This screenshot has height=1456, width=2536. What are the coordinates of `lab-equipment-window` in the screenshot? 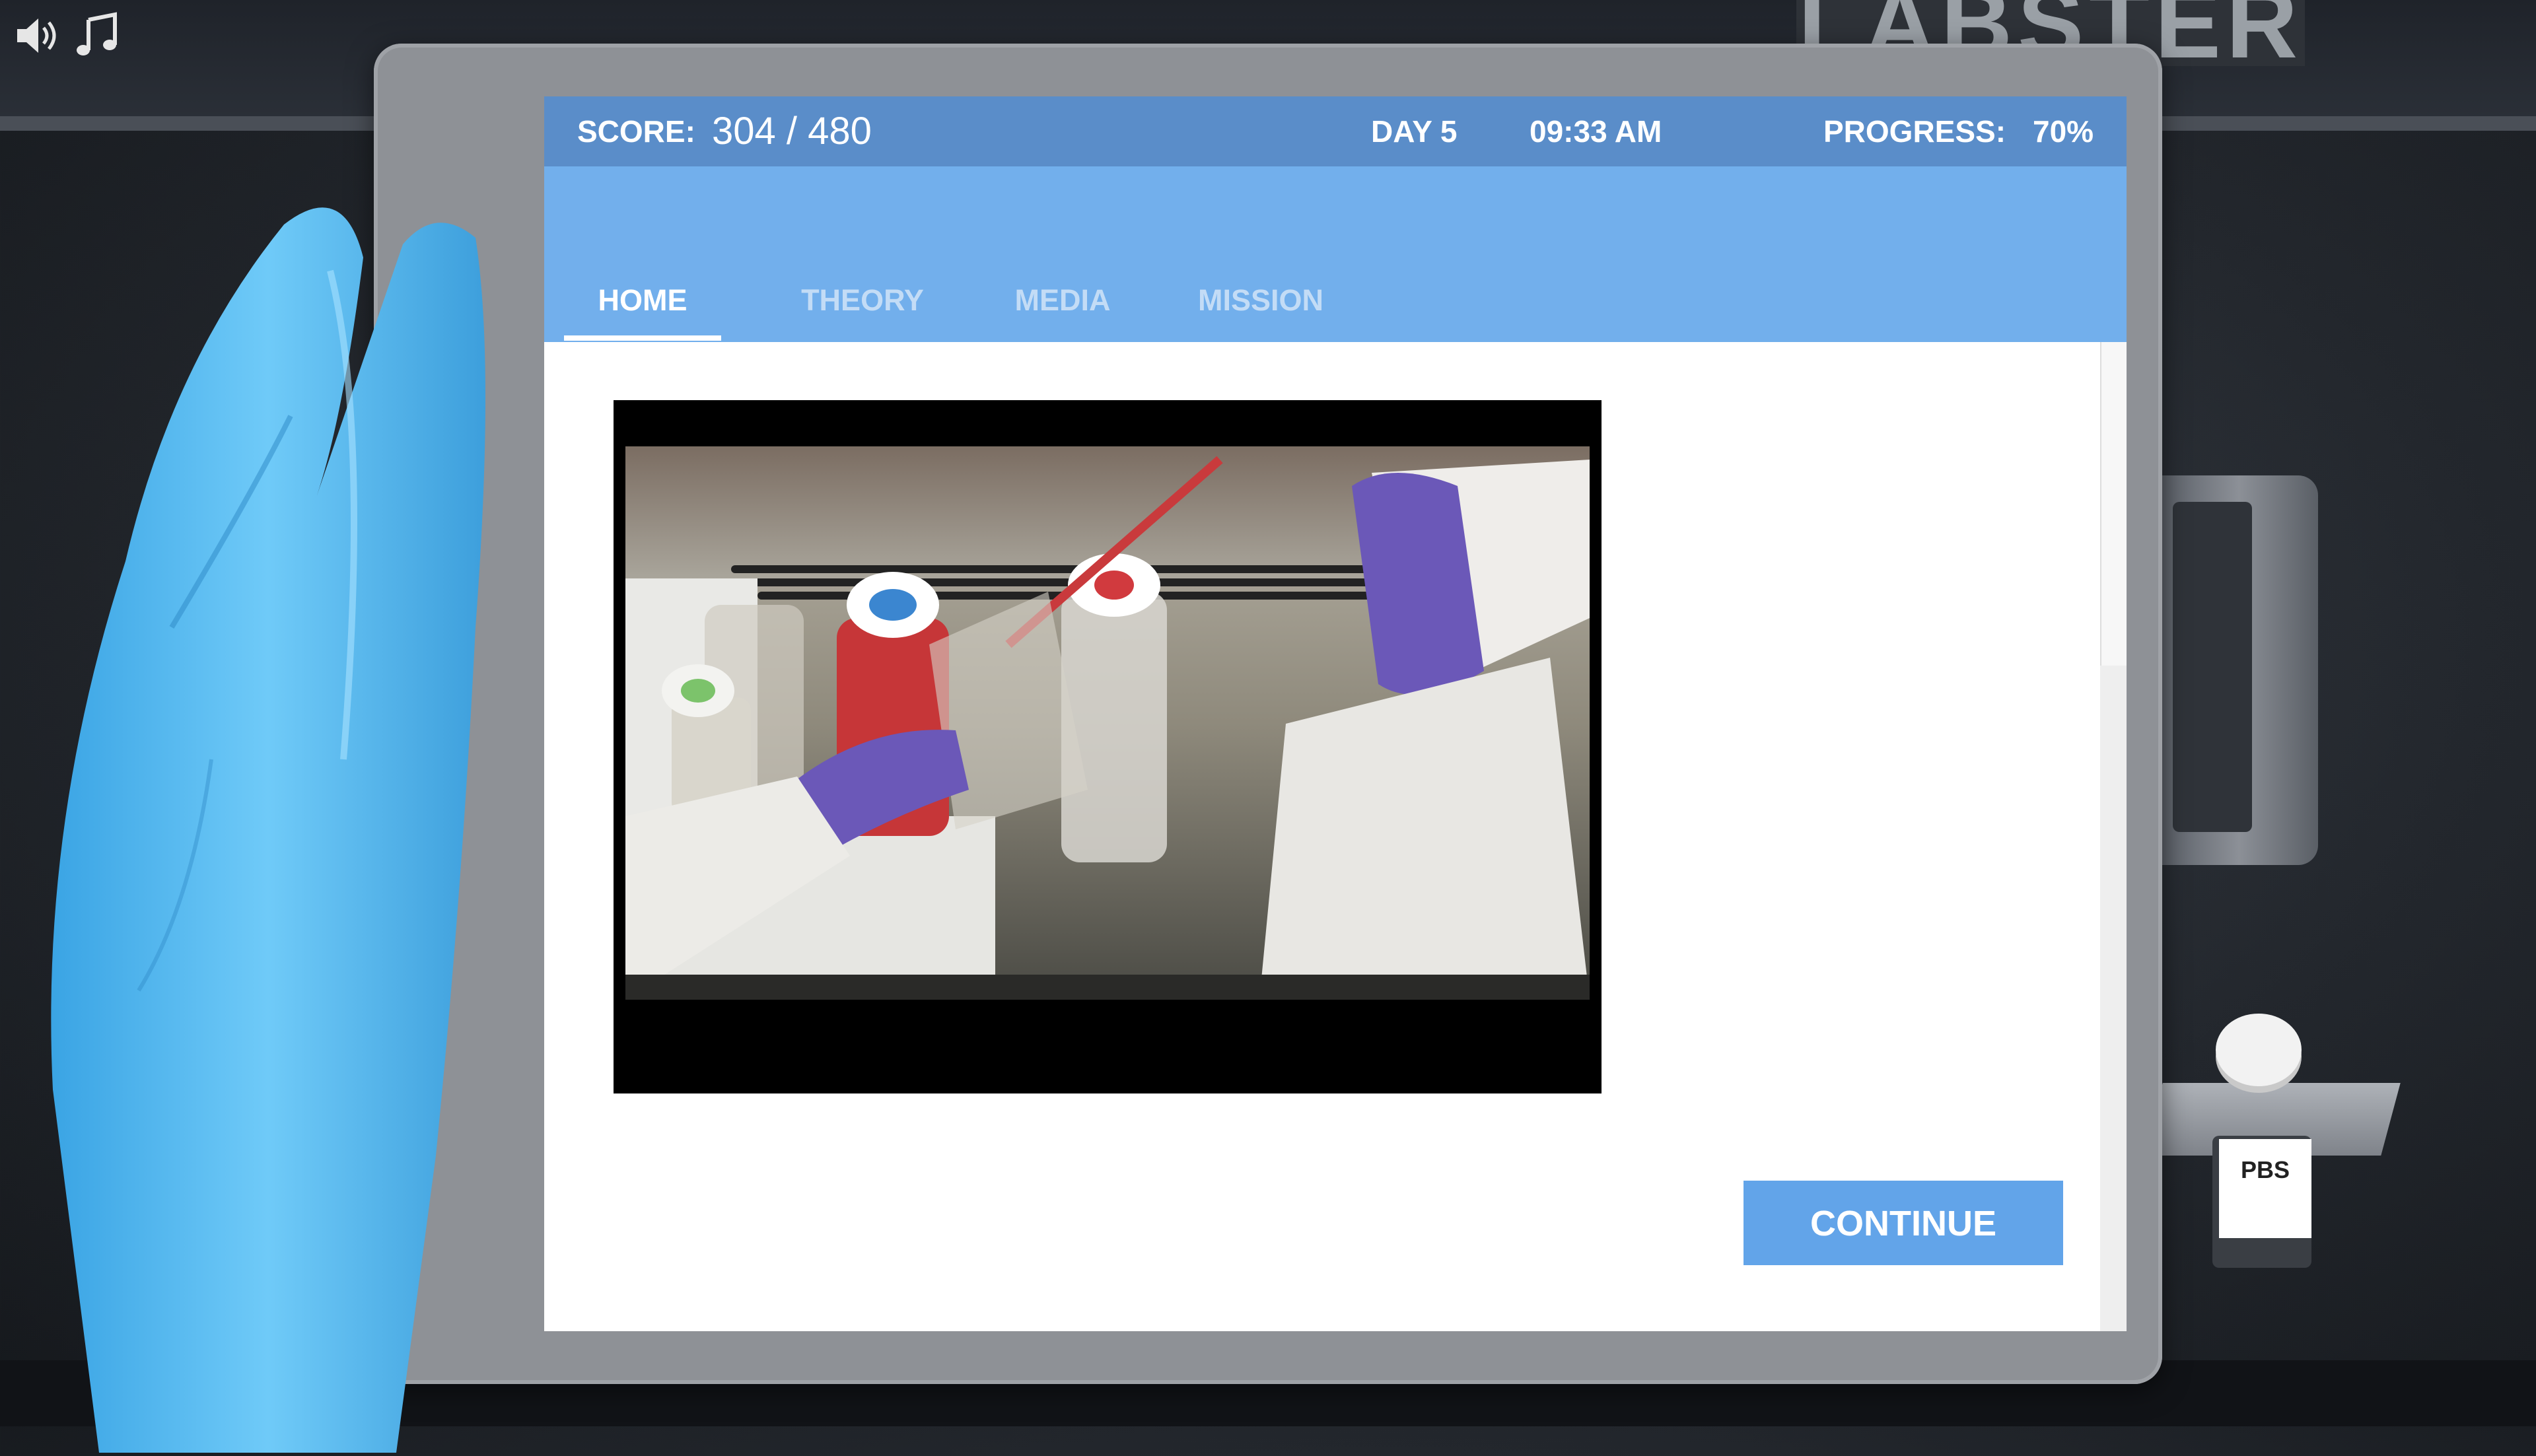 It's located at (2212, 667).